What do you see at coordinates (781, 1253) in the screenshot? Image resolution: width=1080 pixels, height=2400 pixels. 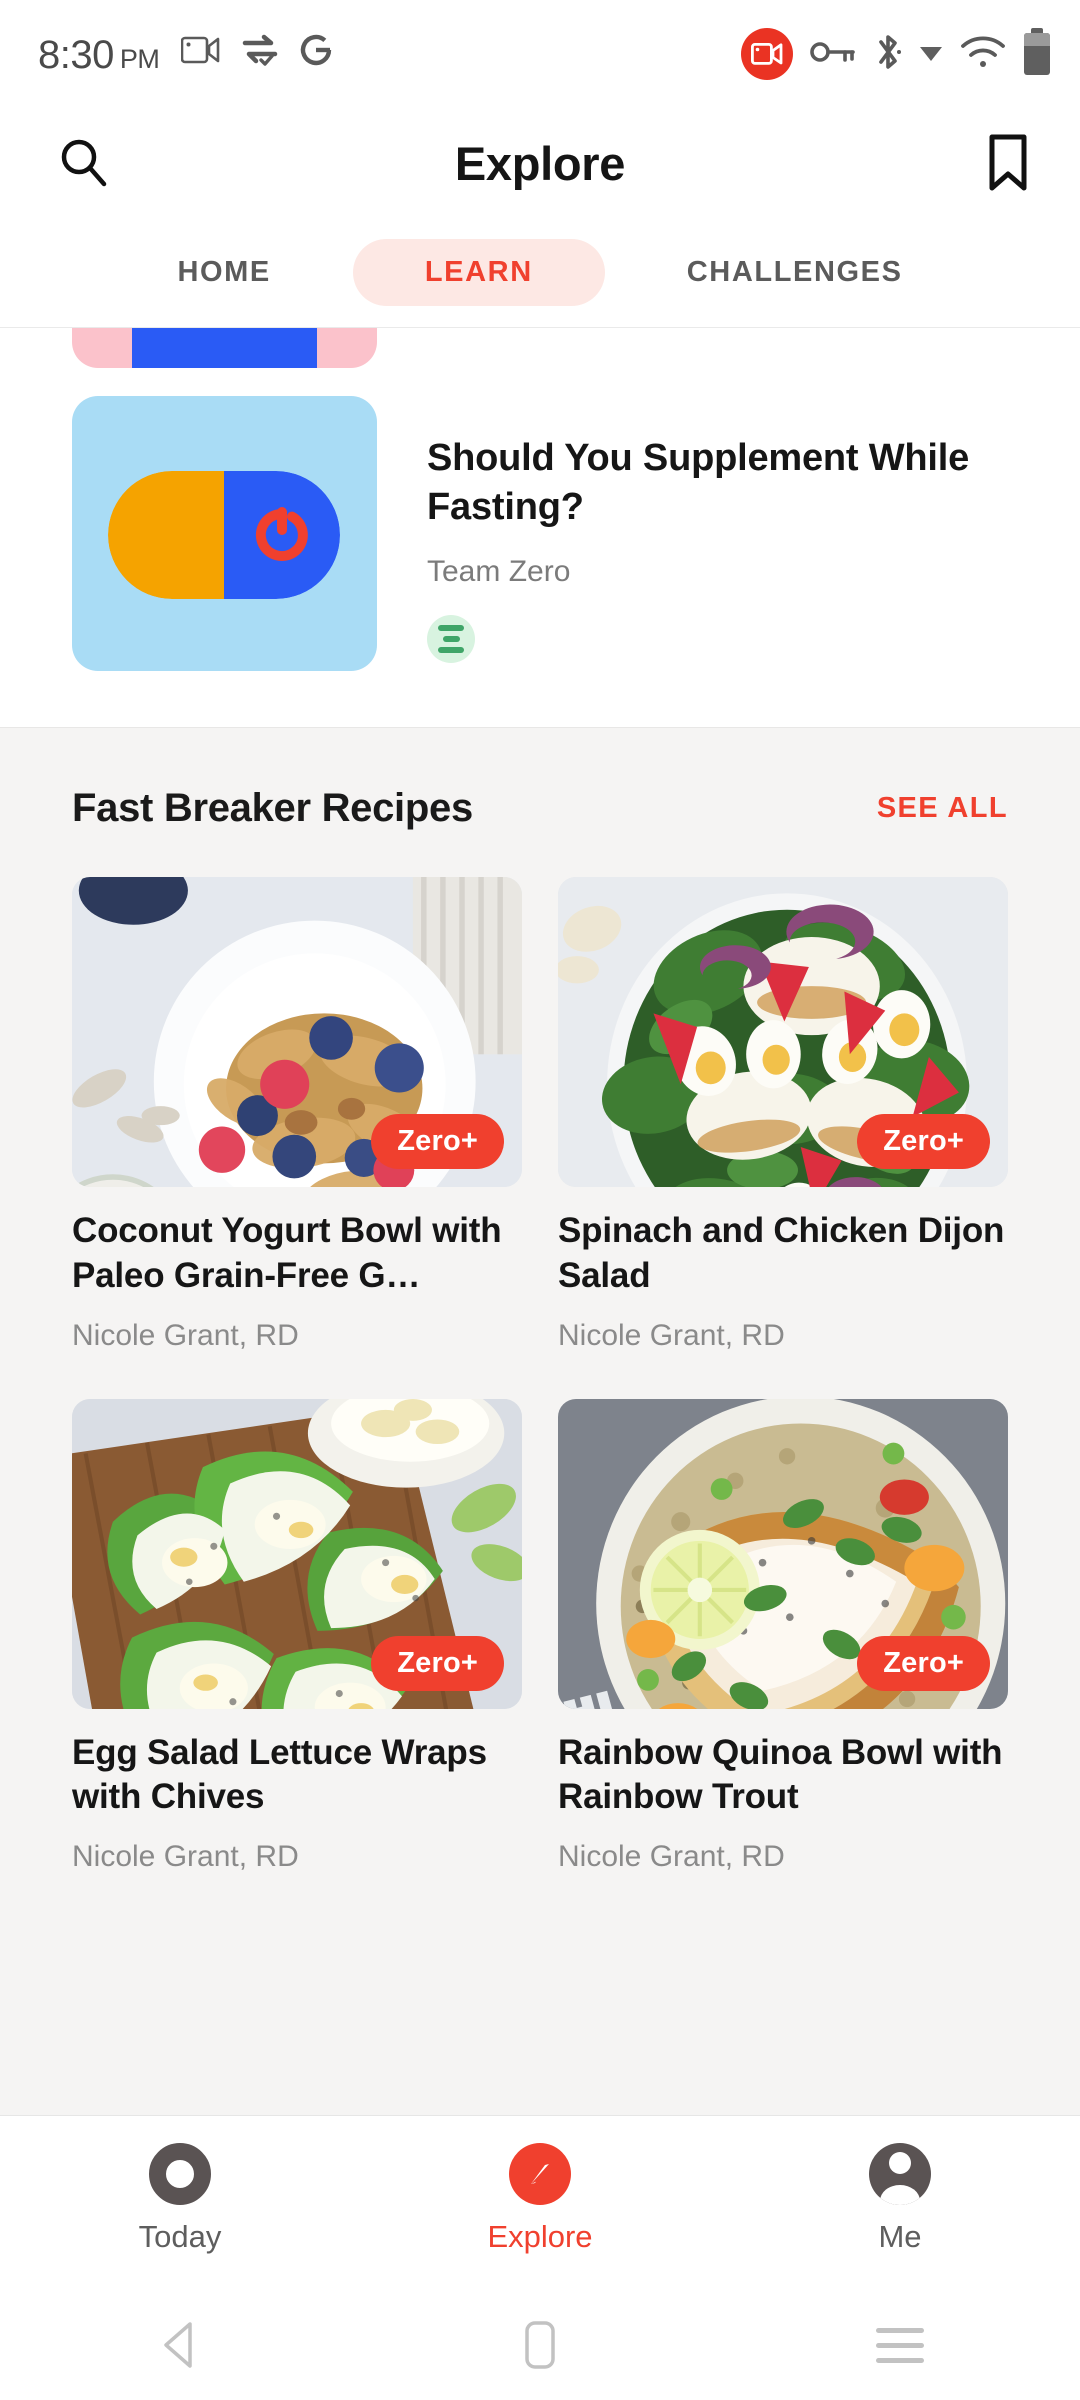 I see `recipe-title: Spinach and Chicken Dijon Salad` at bounding box center [781, 1253].